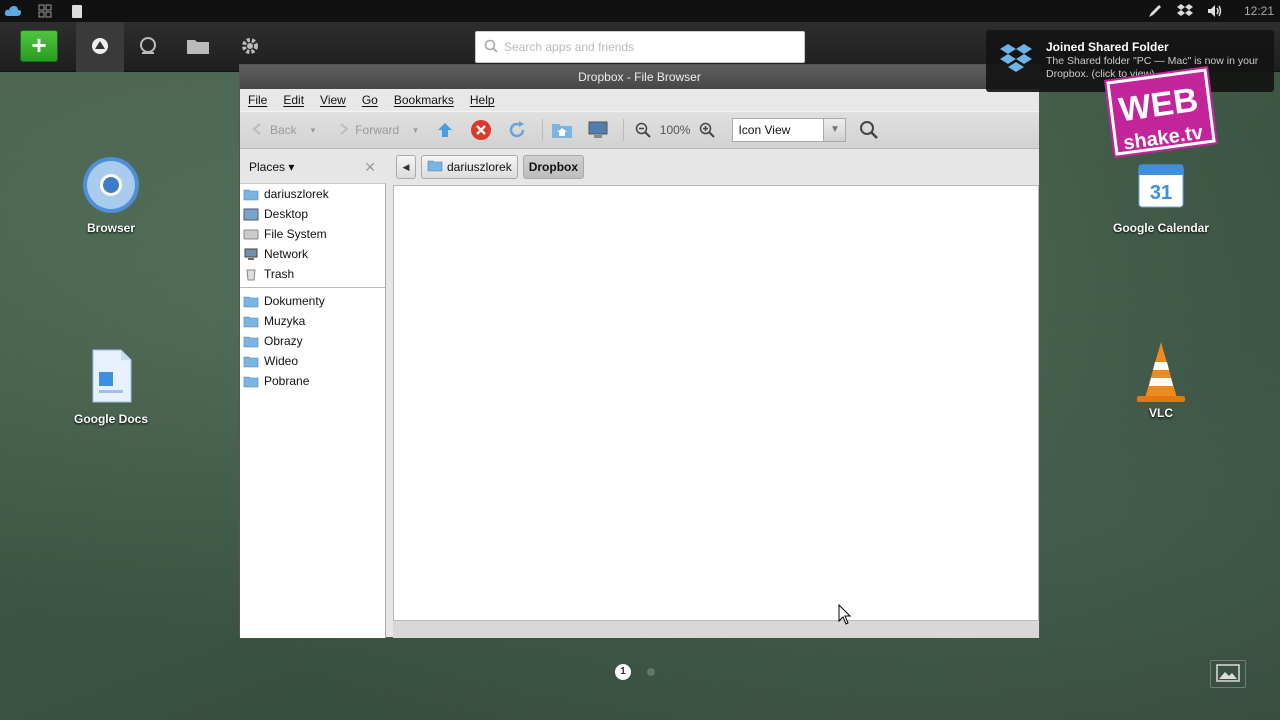  What do you see at coordinates (716, 629) in the screenshot?
I see `scrollbar-horizontal` at bounding box center [716, 629].